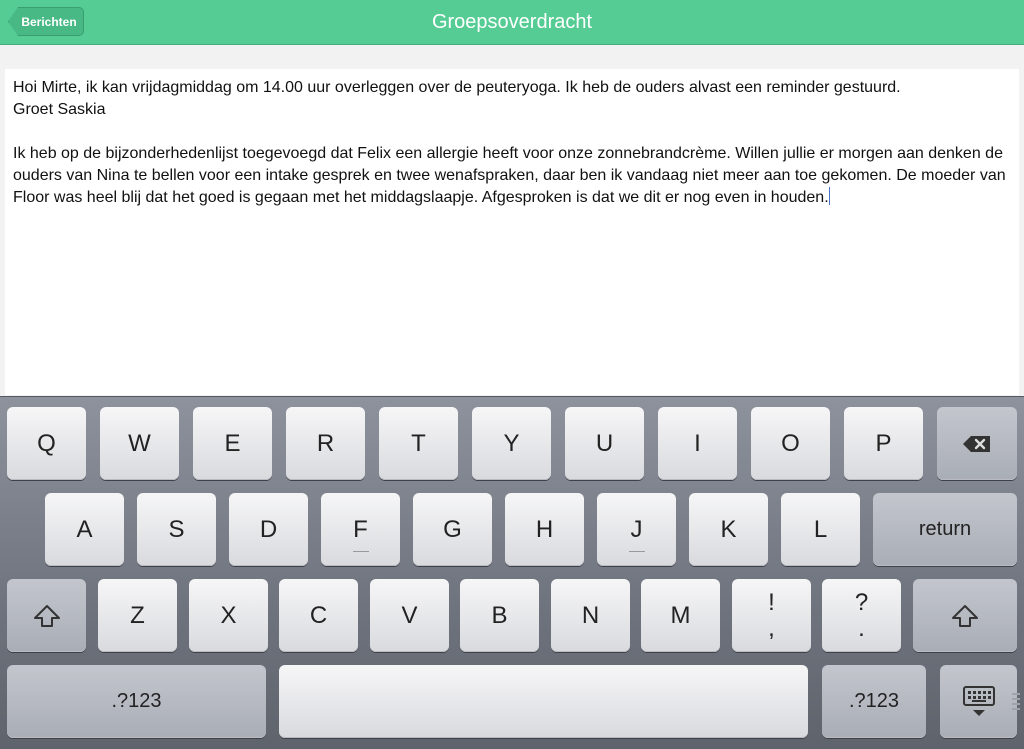  I want to click on key-label: return, so click(945, 529).